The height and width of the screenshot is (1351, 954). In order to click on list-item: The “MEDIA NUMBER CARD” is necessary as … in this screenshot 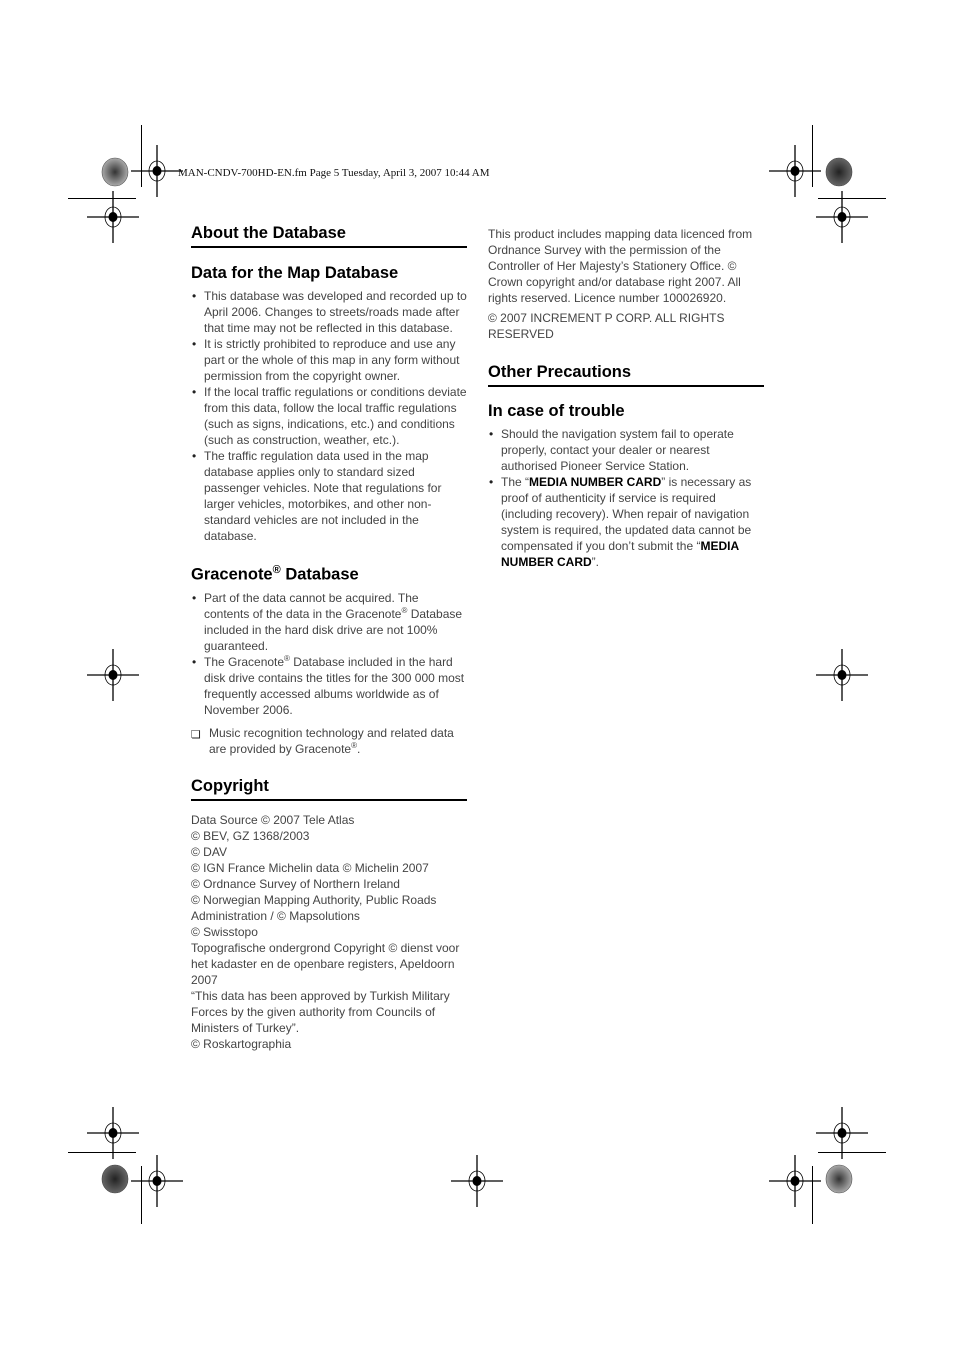, I will do `click(626, 522)`.